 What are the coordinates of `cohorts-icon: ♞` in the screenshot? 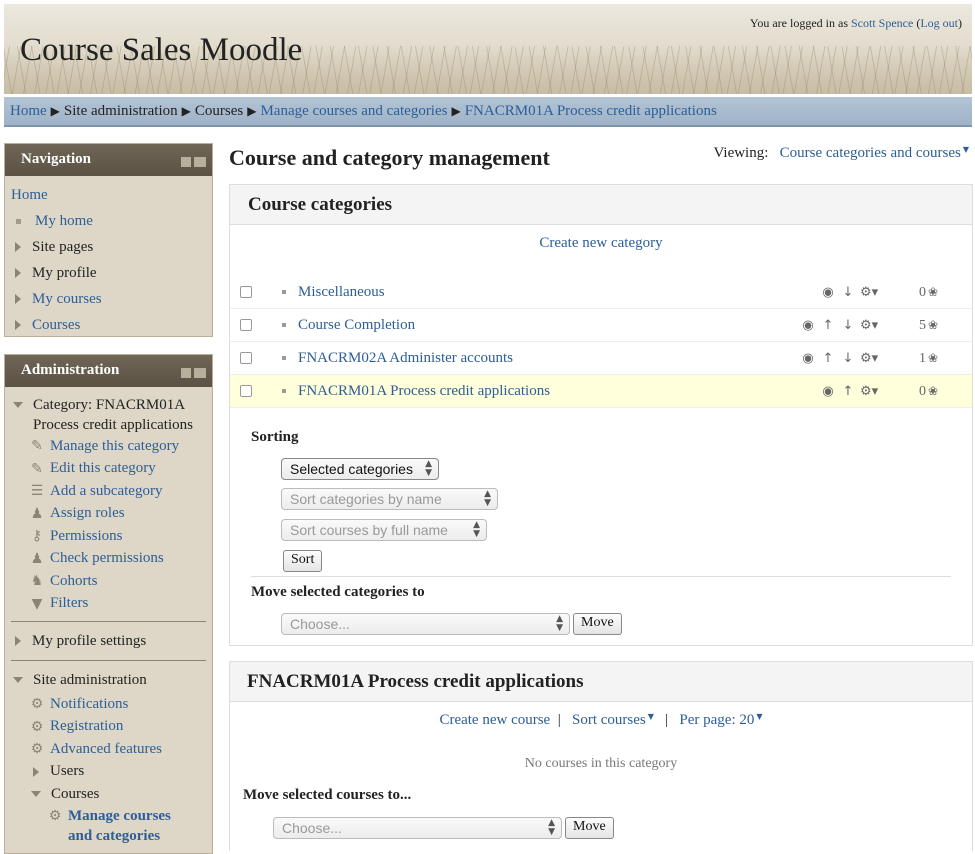 It's located at (37, 581).